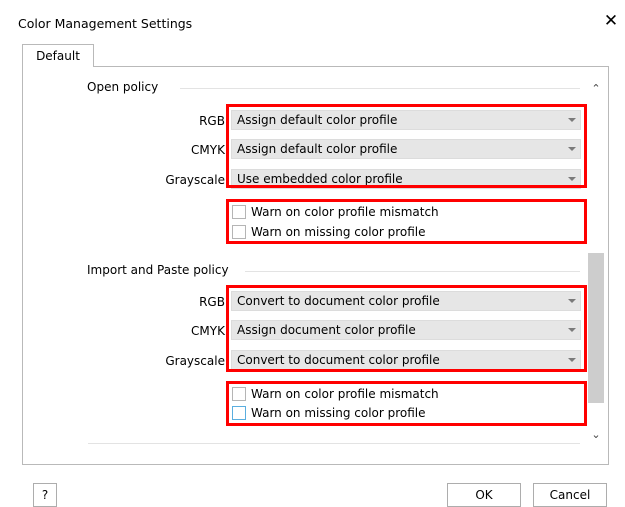 The image size is (625, 507). What do you see at coordinates (214, 121) in the screenshot?
I see `open-rgb-label: RGB:` at bounding box center [214, 121].